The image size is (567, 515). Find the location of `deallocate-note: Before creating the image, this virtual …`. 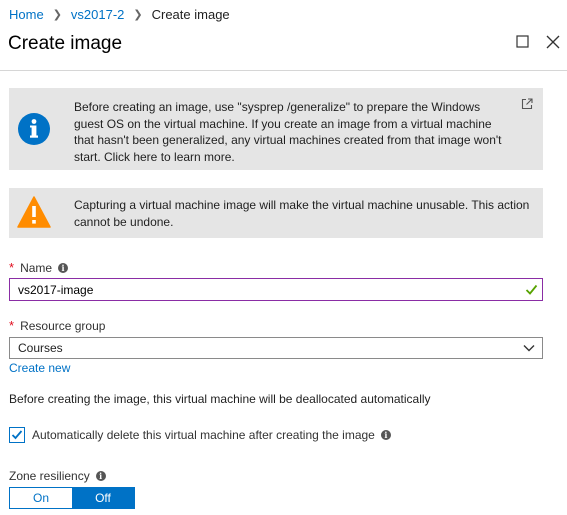

deallocate-note: Before creating the image, this virtual … is located at coordinates (220, 399).